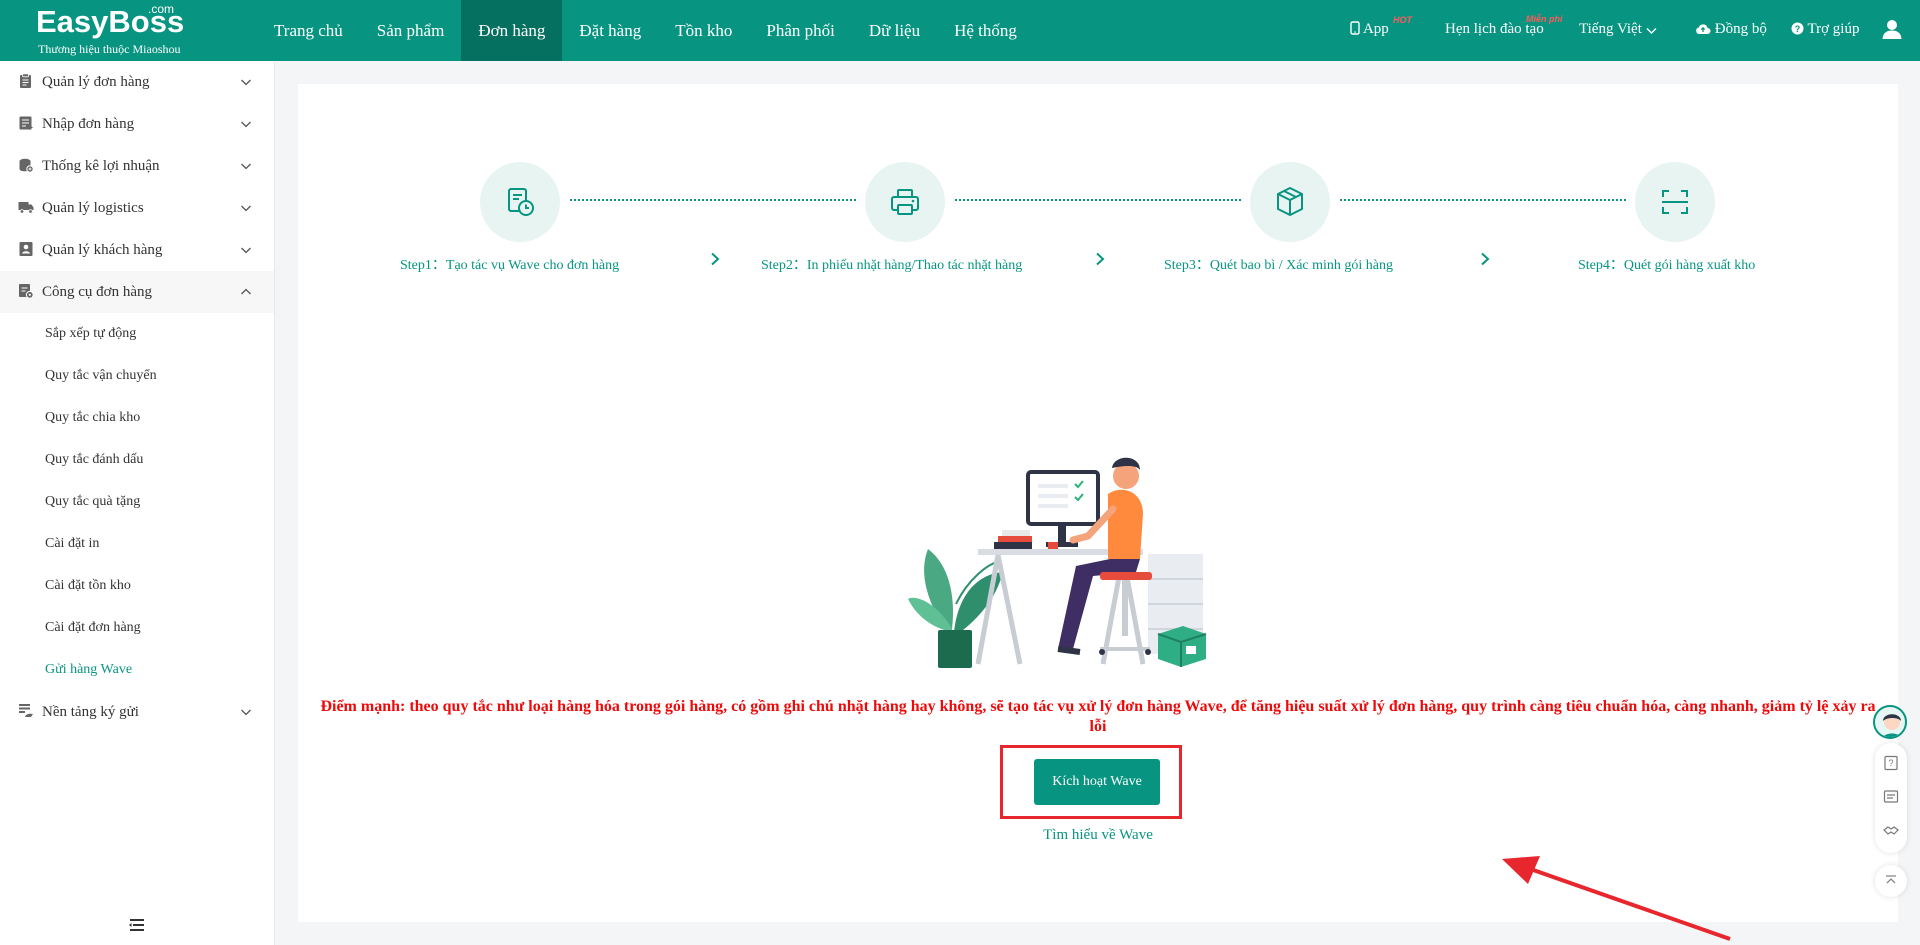  I want to click on sidebar-item-auto-sort: Sắp xếp tự động, so click(137, 334).